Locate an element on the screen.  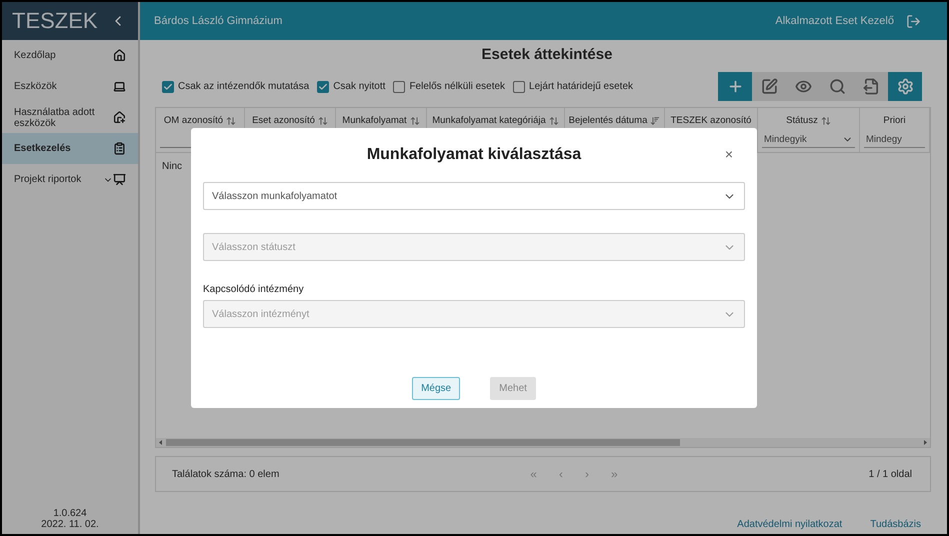
edit-icon is located at coordinates (769, 86).